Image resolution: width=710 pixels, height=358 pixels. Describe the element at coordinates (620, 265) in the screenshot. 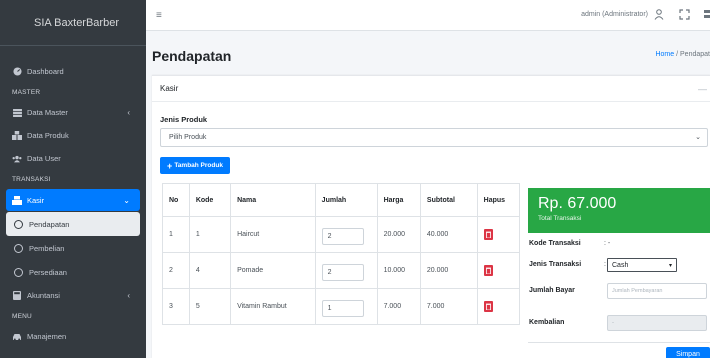

I see `transaction-type-value: Cash` at that location.